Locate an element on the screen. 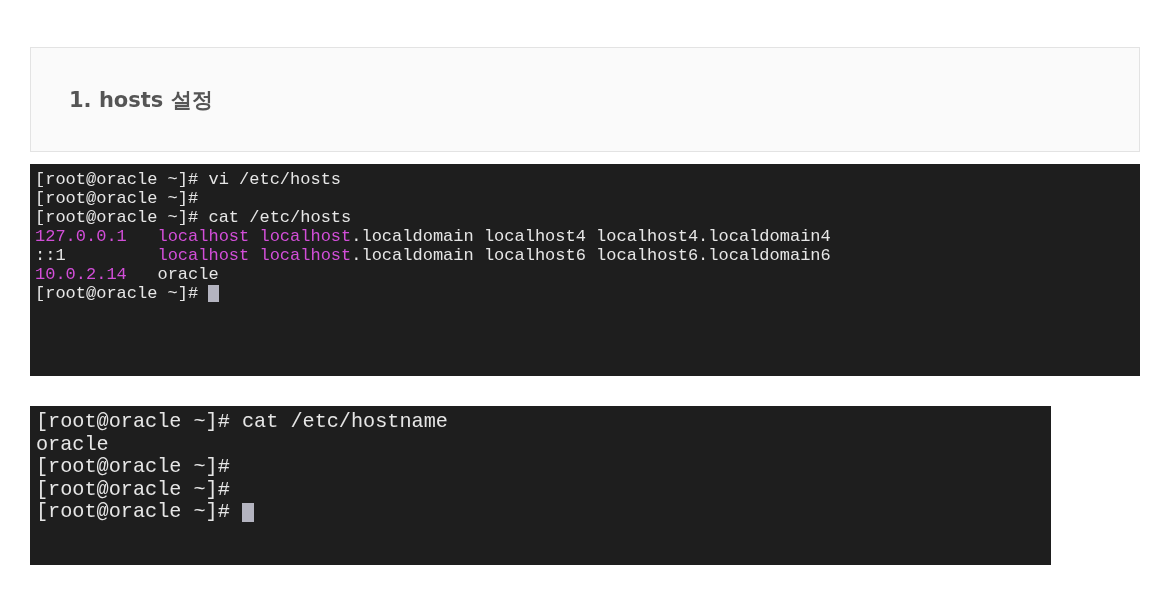  terminal-text: ::1 is located at coordinates (50, 255).